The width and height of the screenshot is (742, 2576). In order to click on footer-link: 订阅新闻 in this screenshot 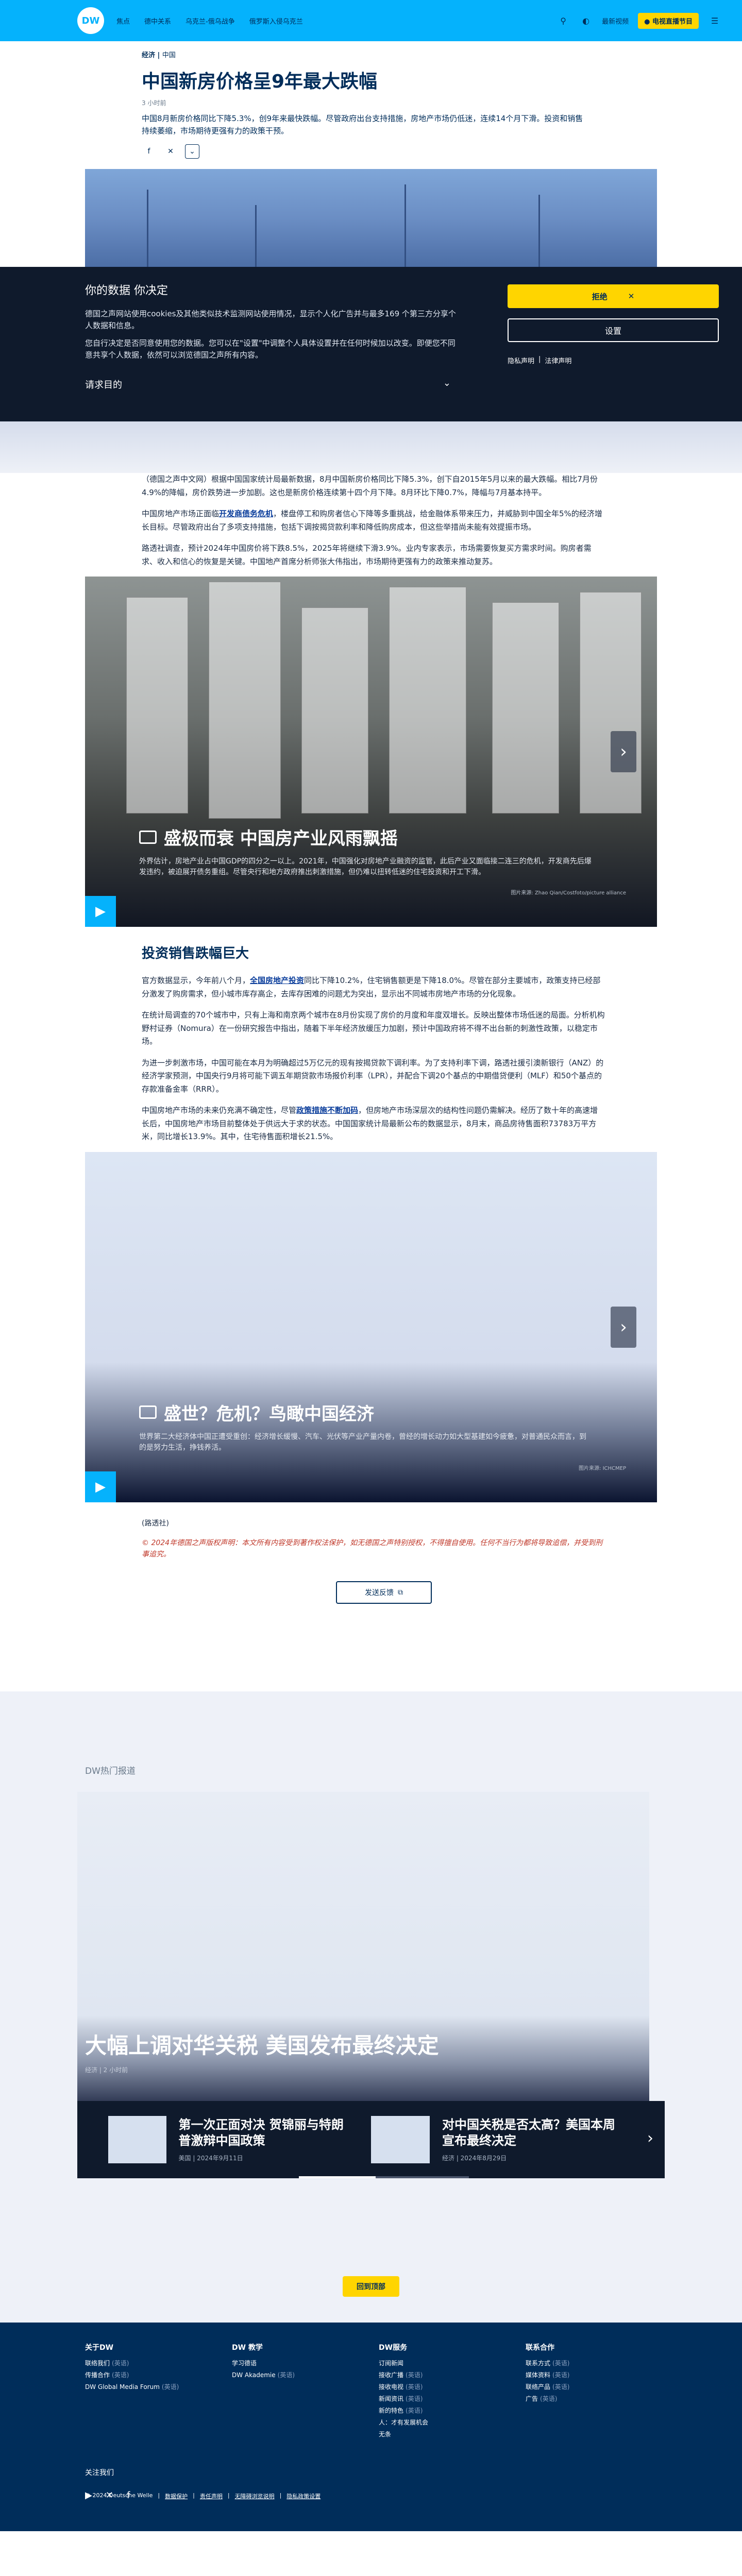, I will do `click(452, 2363)`.